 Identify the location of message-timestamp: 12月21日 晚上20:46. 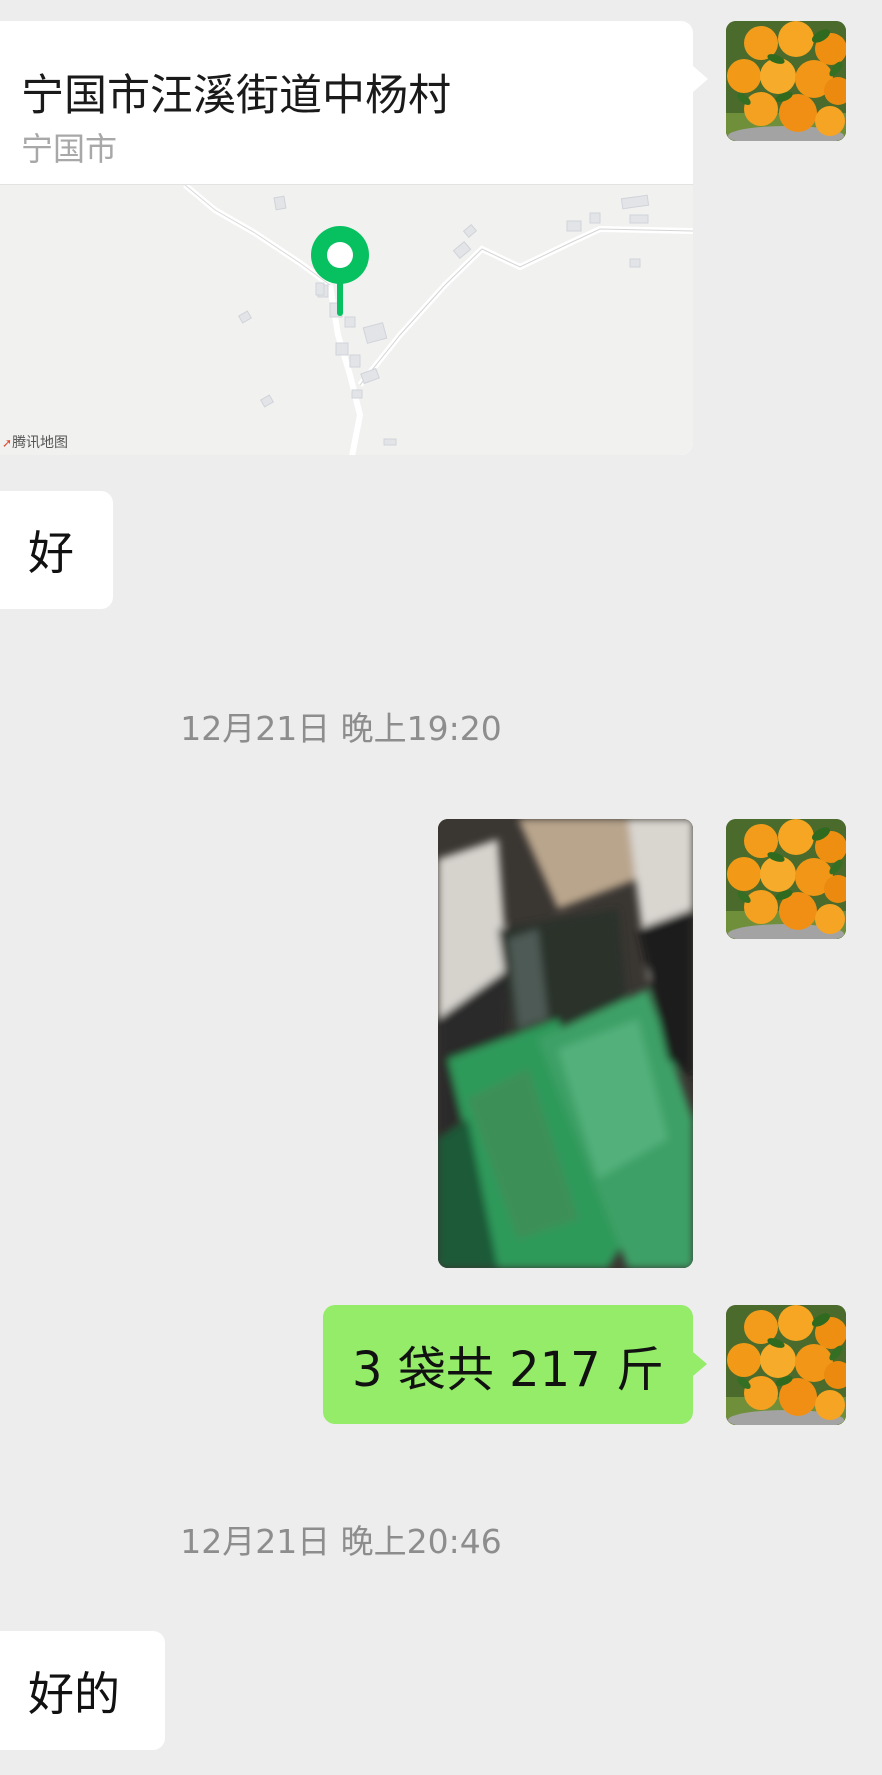
(341, 1541).